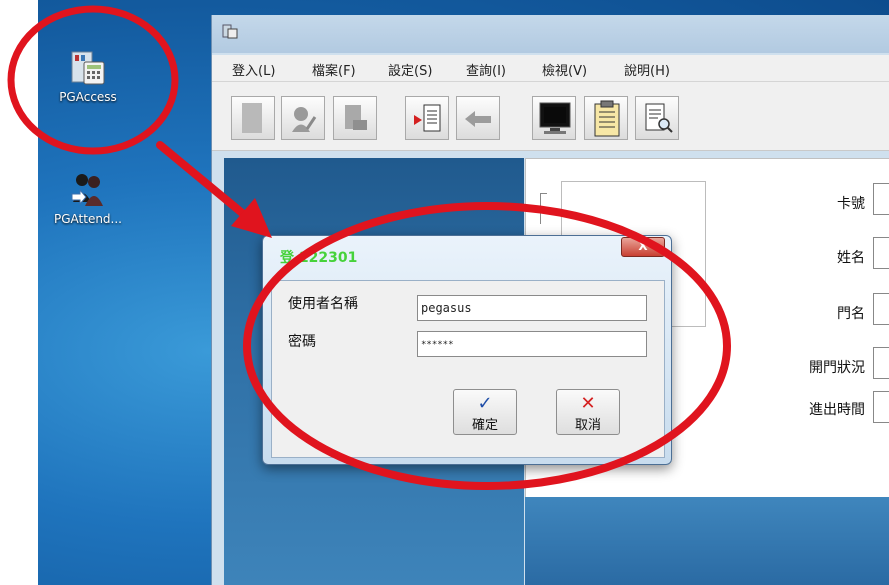  What do you see at coordinates (881, 363) in the screenshot?
I see `field-door-status` at bounding box center [881, 363].